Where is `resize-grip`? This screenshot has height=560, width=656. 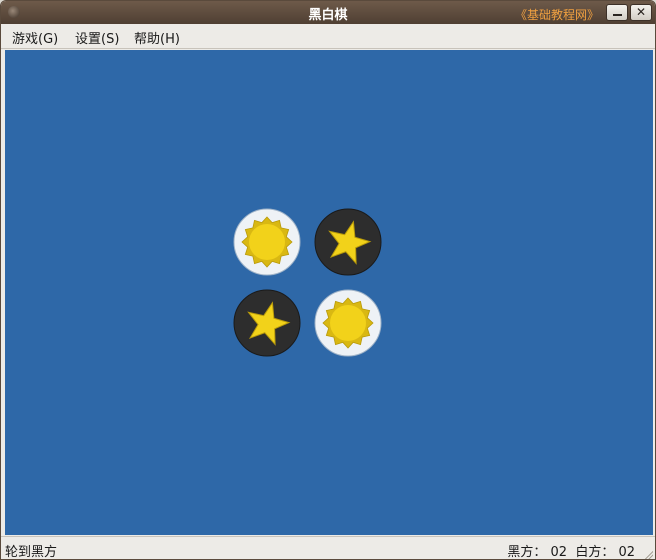 resize-grip is located at coordinates (648, 554).